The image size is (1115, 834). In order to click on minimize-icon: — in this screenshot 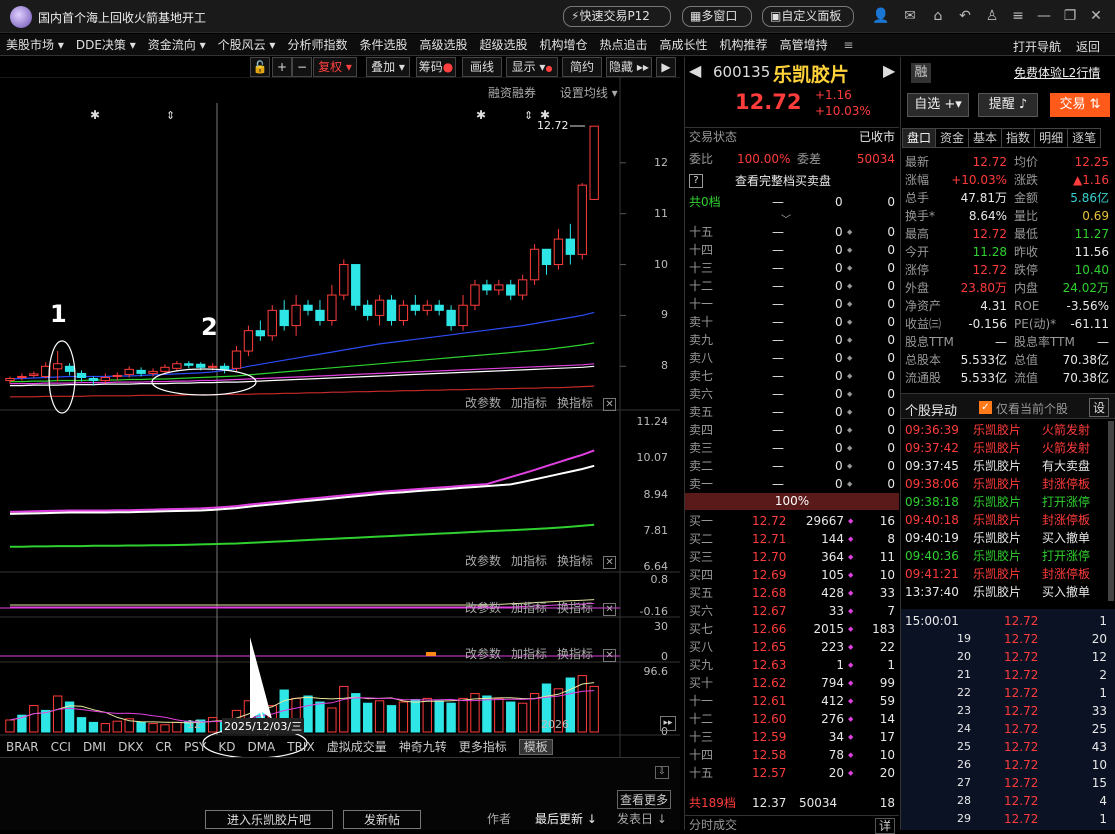, I will do `click(1044, 16)`.